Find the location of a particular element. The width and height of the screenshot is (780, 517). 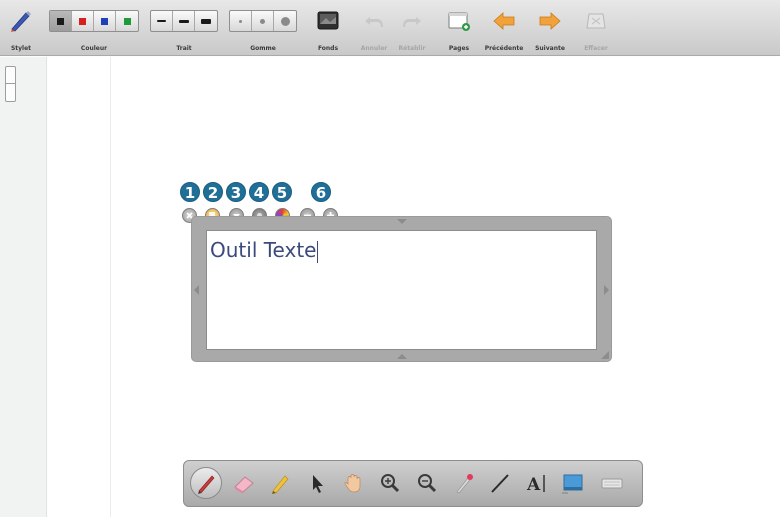

zoom-out-button is located at coordinates (427, 483).